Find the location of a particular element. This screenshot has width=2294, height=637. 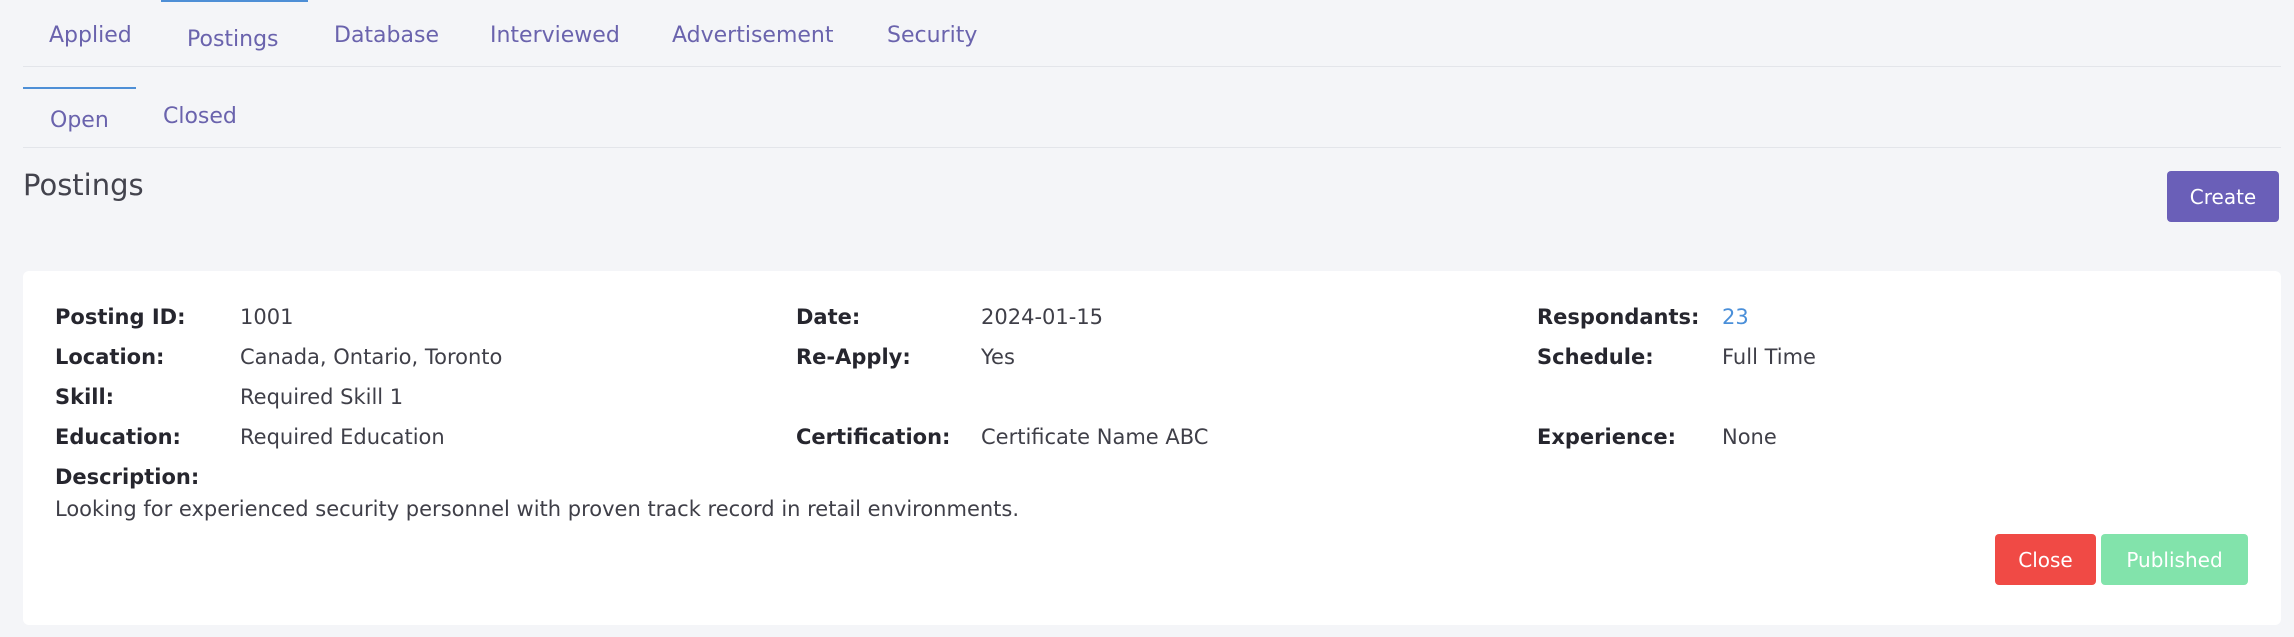

tab-advertisement: Advertisement is located at coordinates (753, 33).